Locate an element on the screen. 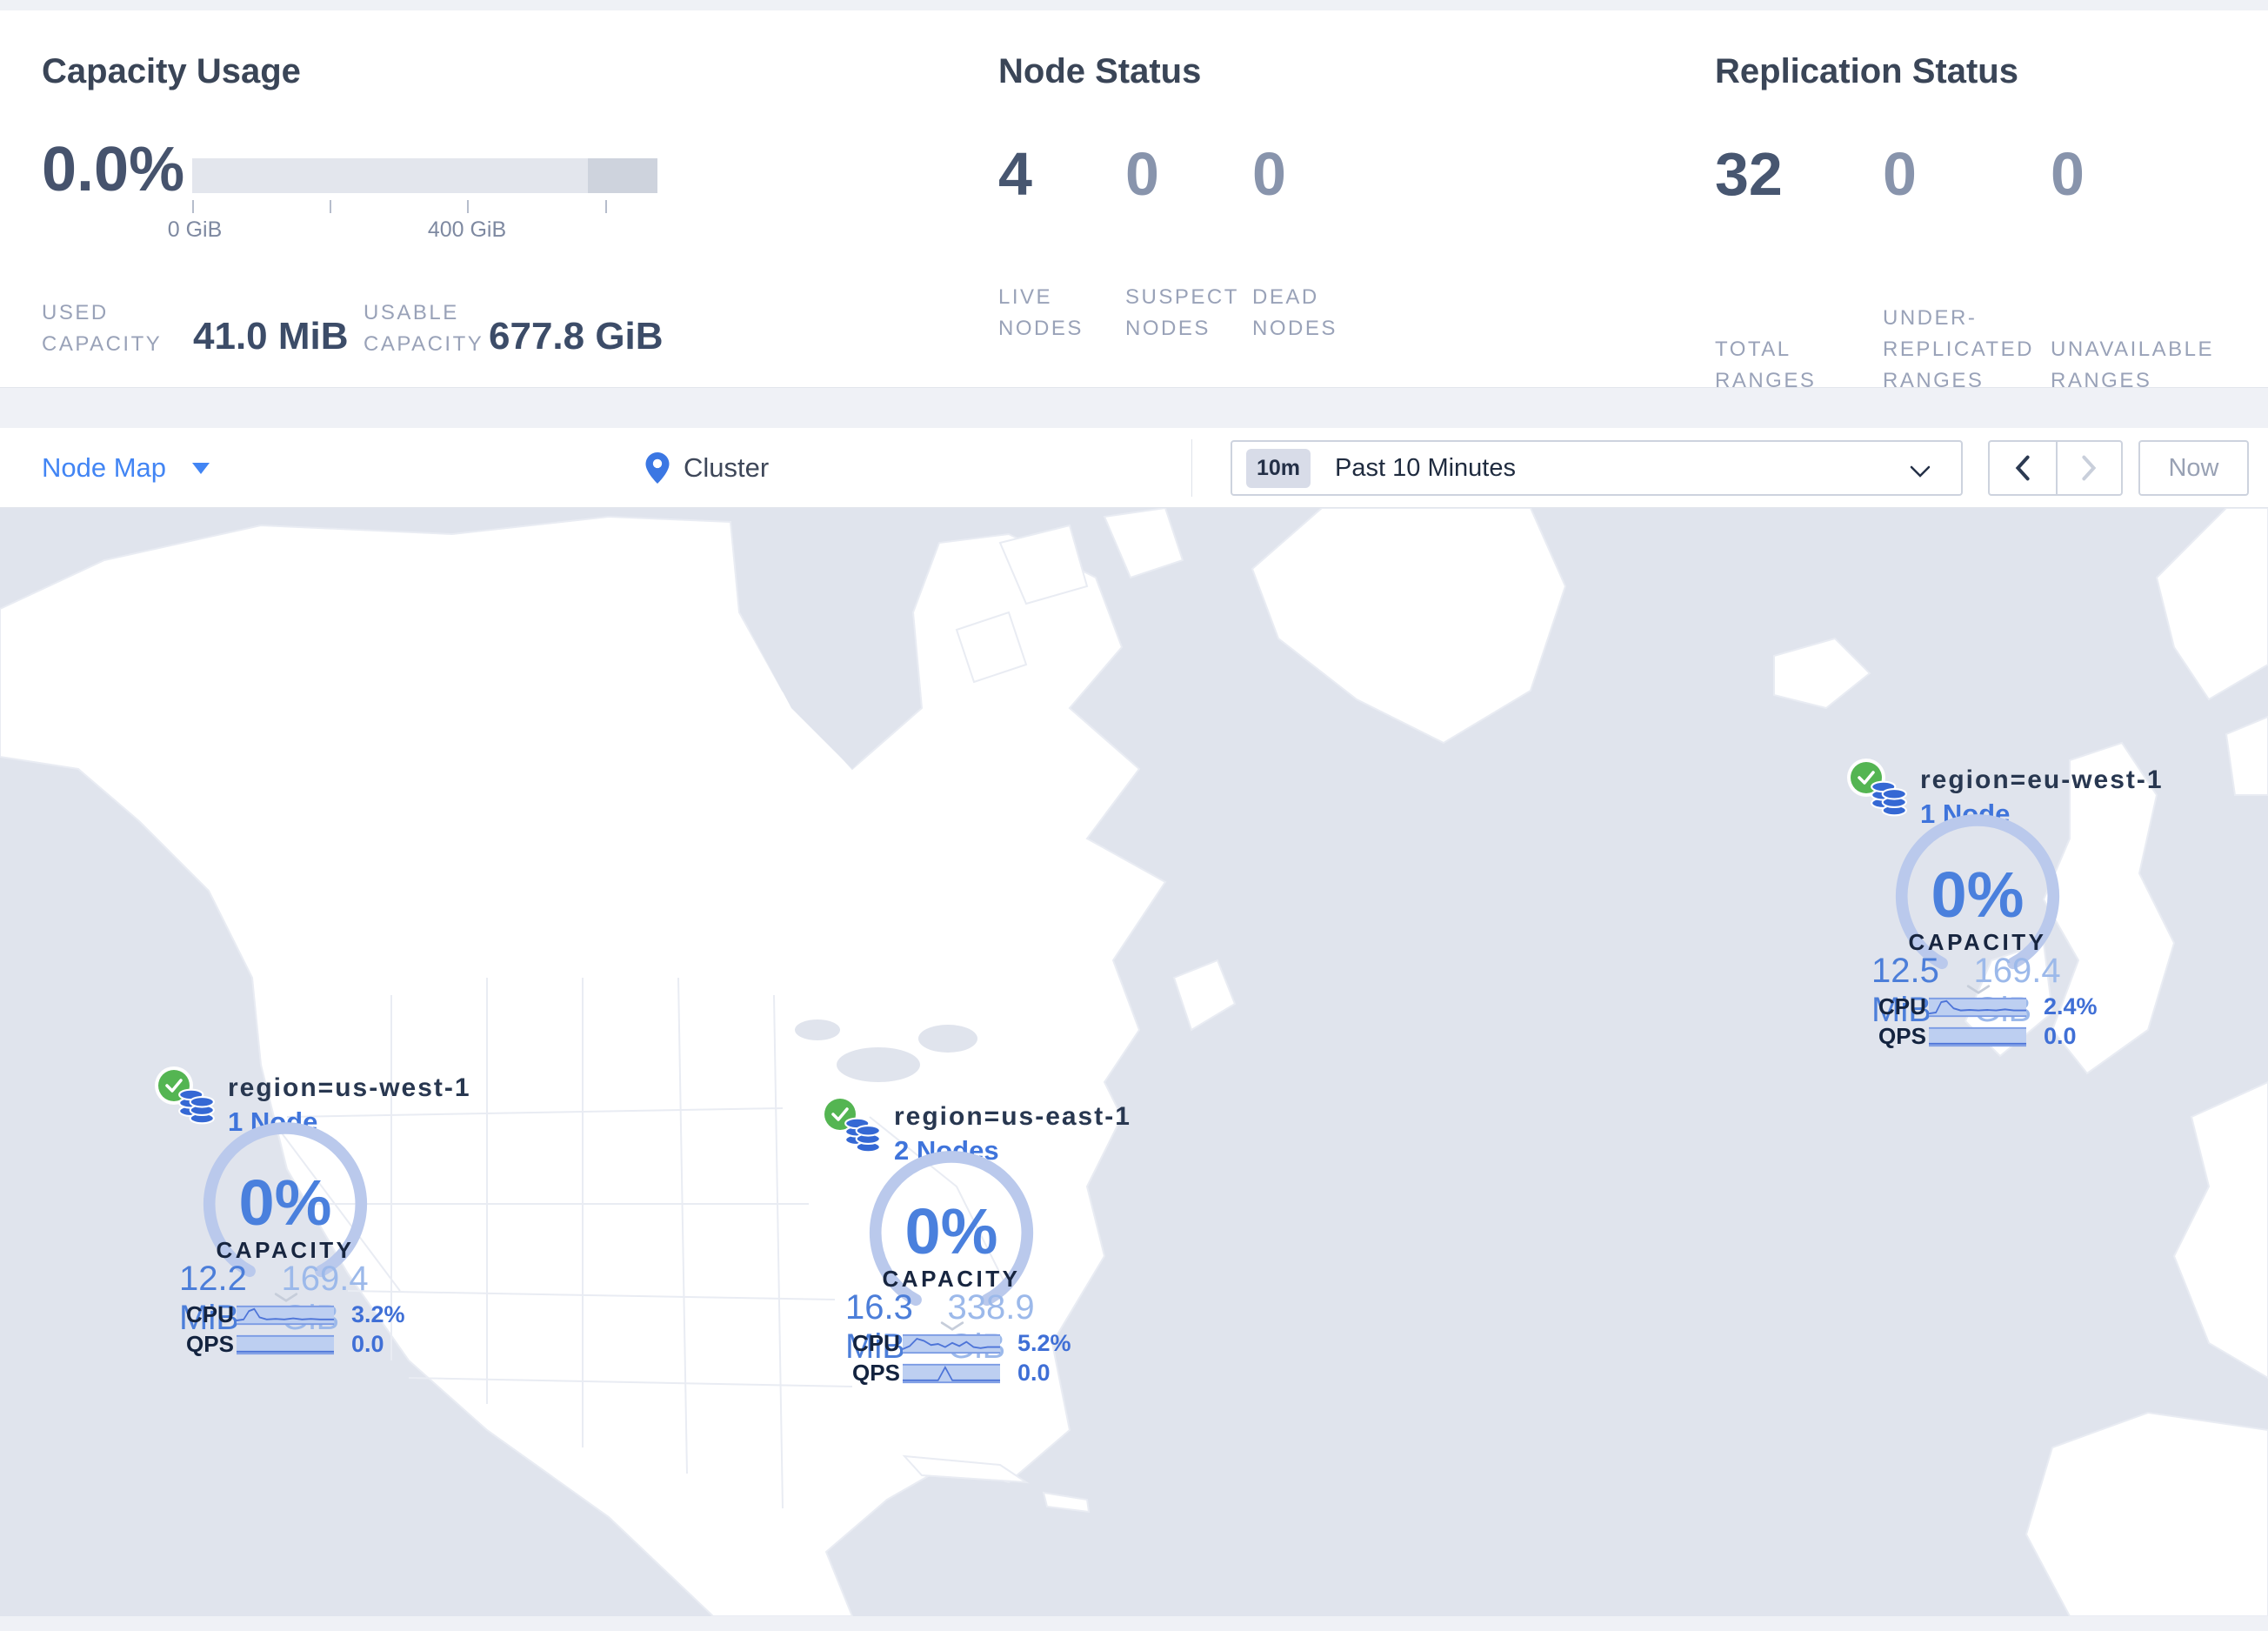  total-ranges-value: 32 is located at coordinates (1749, 174).